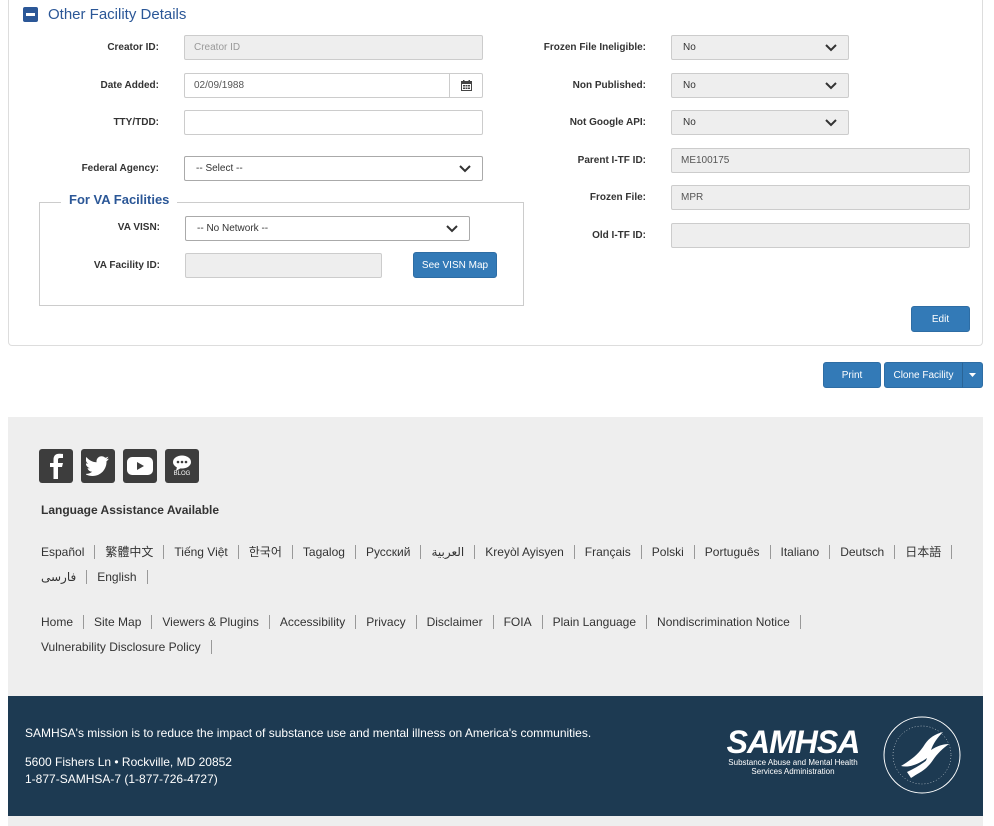  Describe the element at coordinates (117, 14) in the screenshot. I see `panel-title: Other Facility Details` at that location.